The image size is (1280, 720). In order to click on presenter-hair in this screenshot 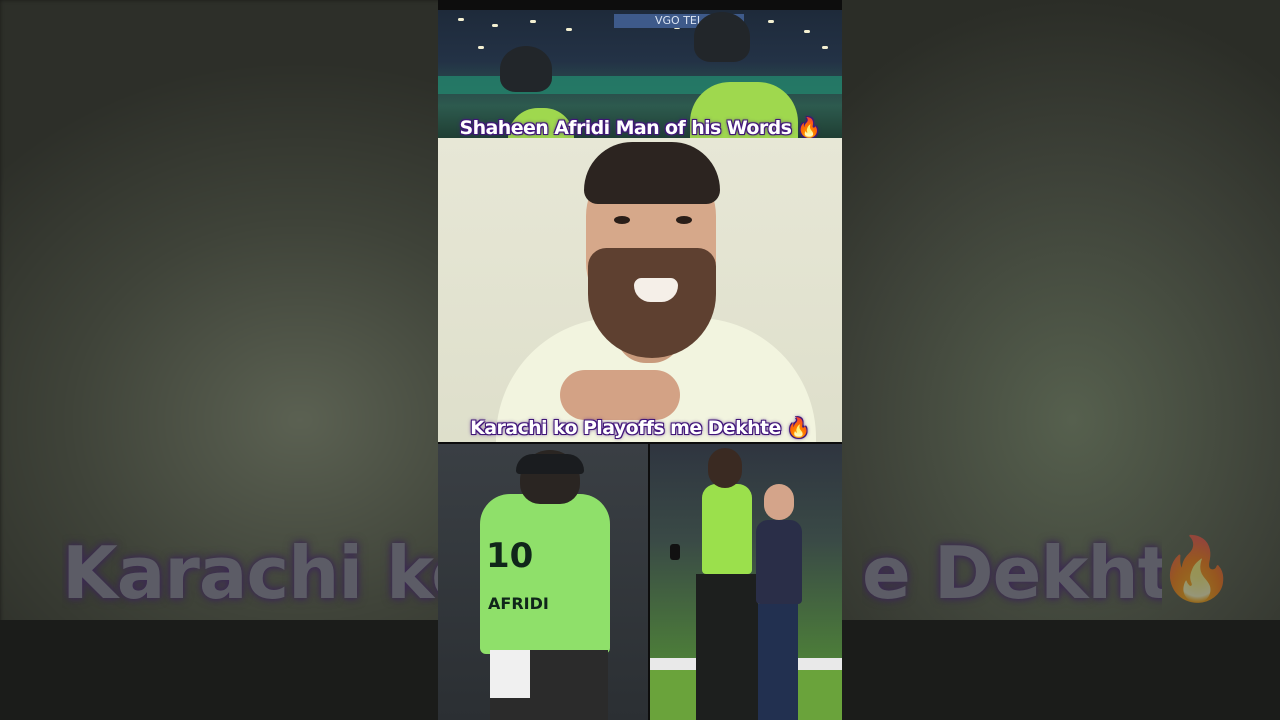, I will do `click(652, 173)`.